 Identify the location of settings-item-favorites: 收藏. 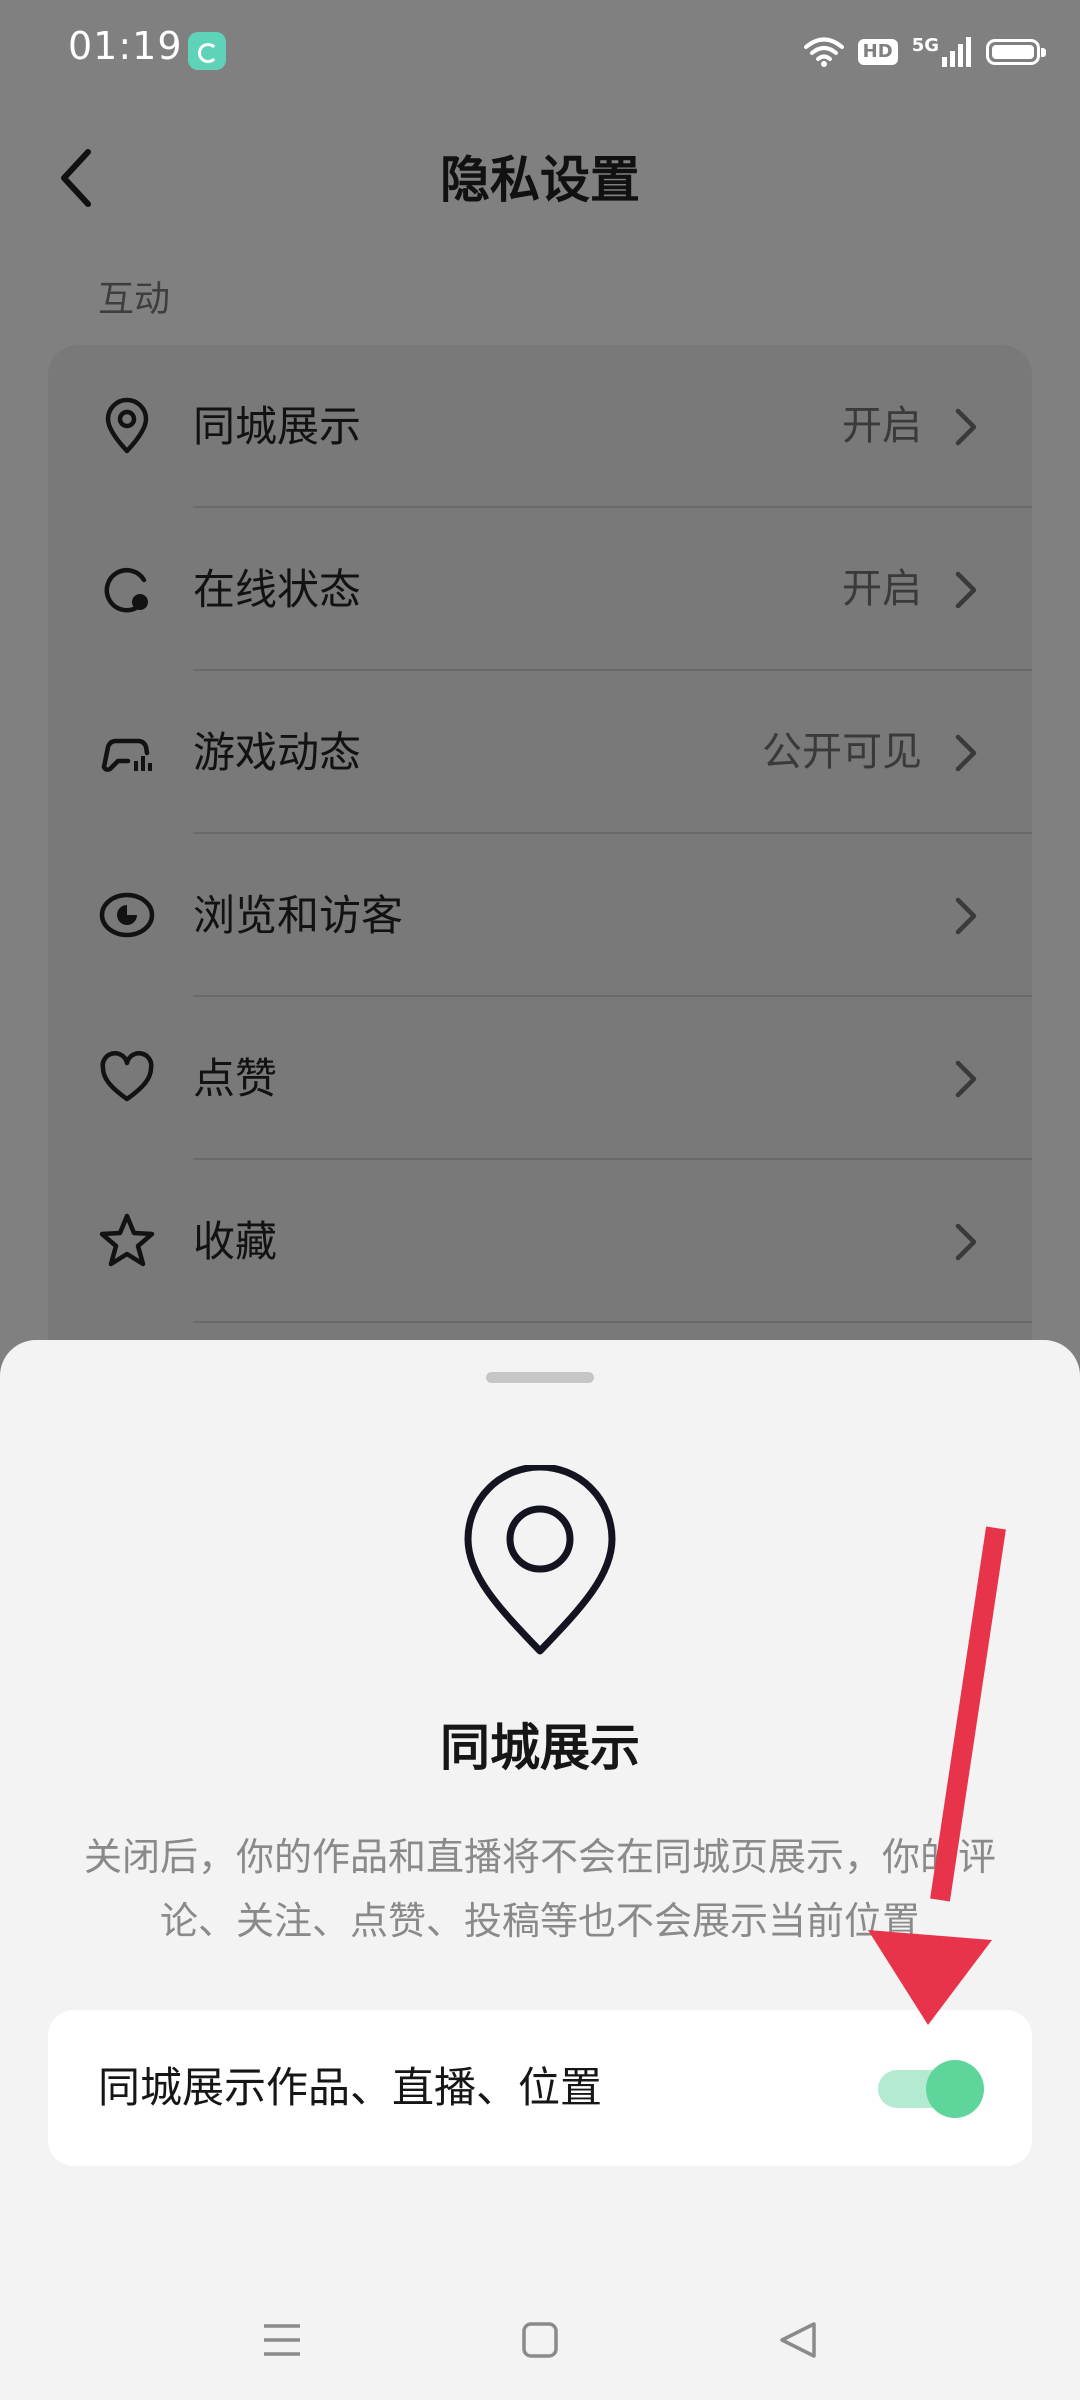
(540, 1241).